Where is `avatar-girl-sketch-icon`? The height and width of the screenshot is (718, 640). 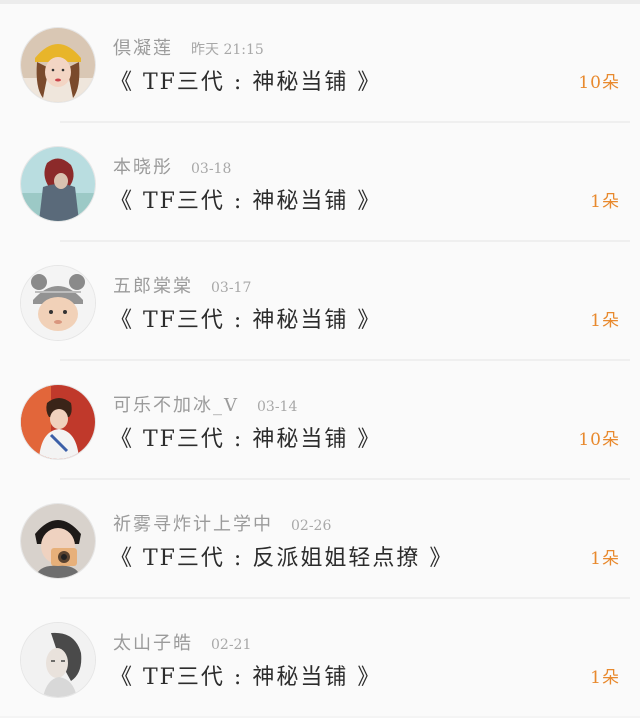 avatar-girl-sketch-icon is located at coordinates (58, 660).